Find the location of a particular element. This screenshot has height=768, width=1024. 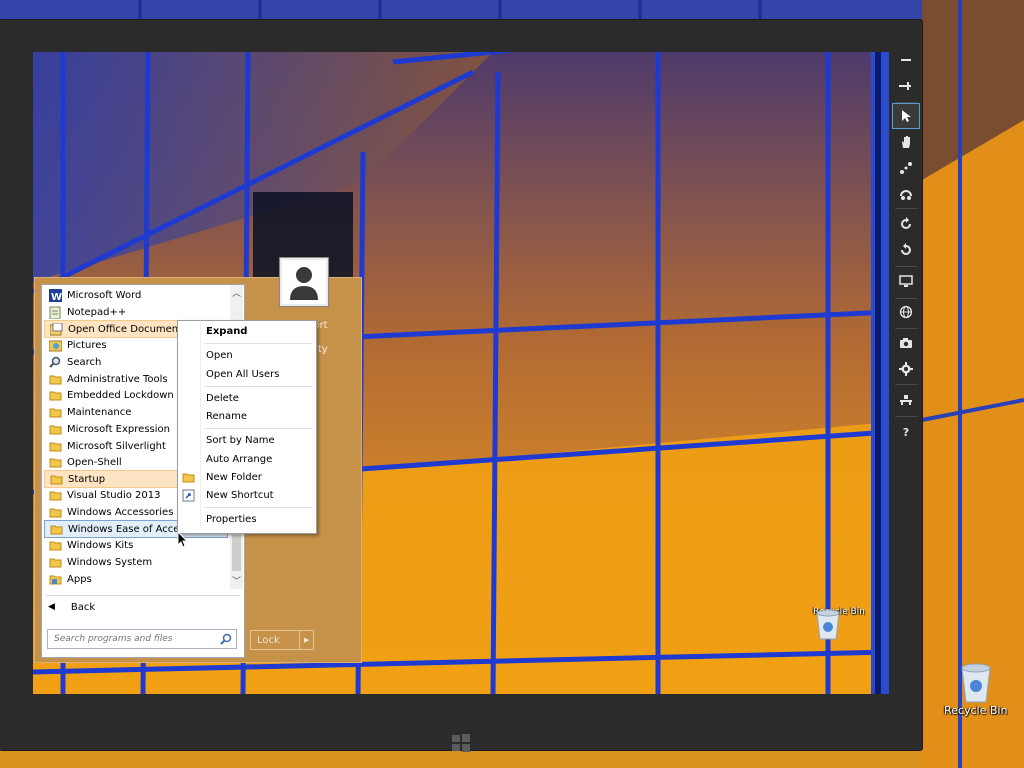

user-icon is located at coordinates (304, 283).